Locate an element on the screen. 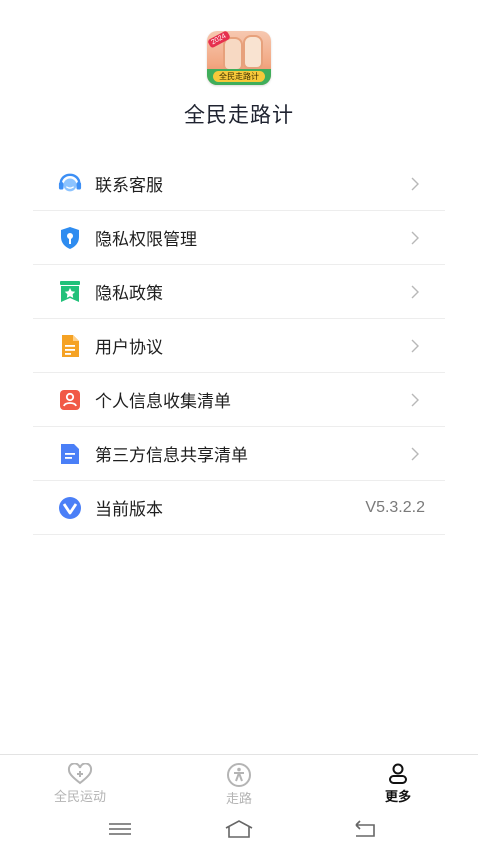  back-icon is located at coordinates (365, 829).